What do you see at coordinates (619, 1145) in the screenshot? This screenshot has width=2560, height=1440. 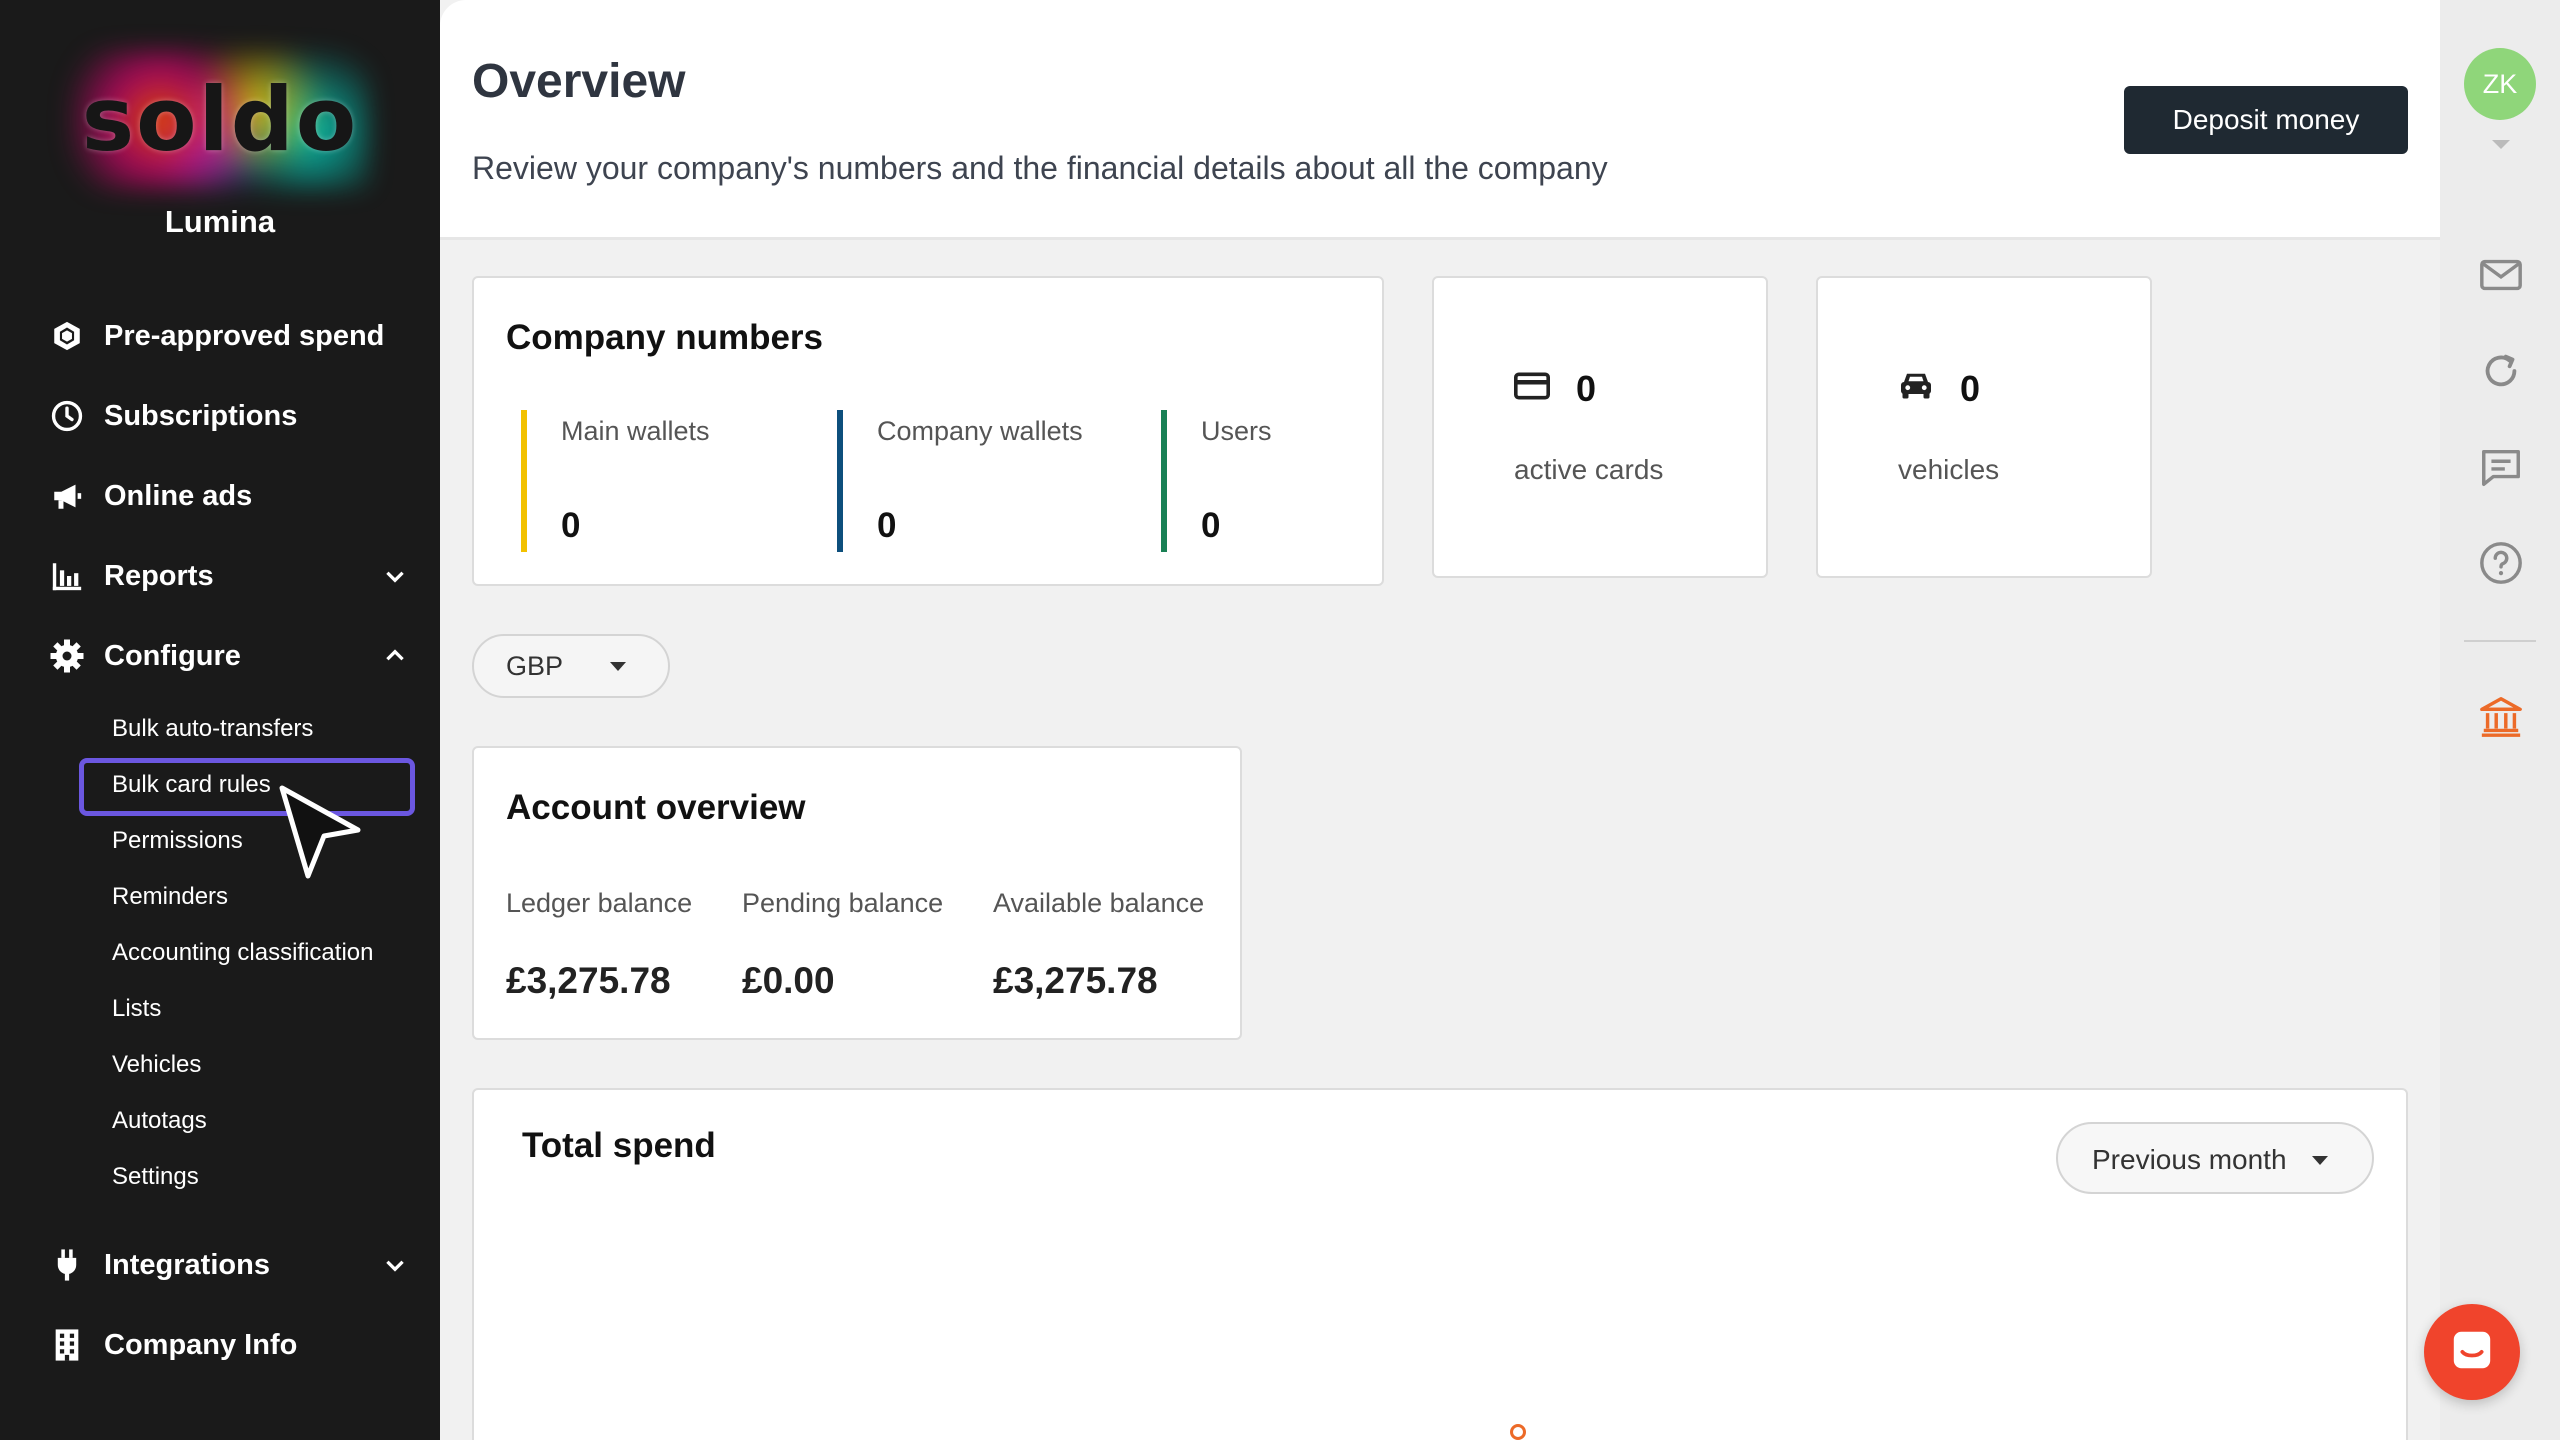 I see `card-title: Total spend` at bounding box center [619, 1145].